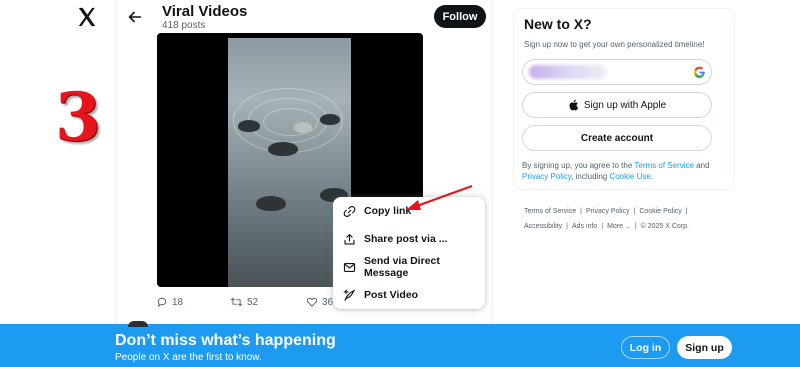 The image size is (800, 367). I want to click on apple-signup-button: Sign up with Apple, so click(617, 105).